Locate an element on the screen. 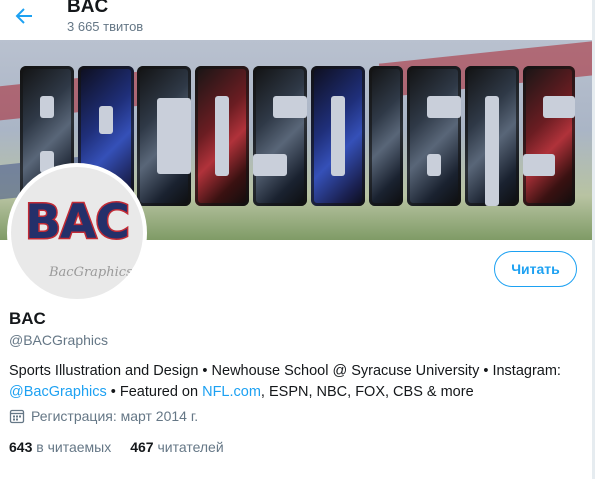 The image size is (595, 479). following-label: в читаемых is located at coordinates (74, 447).